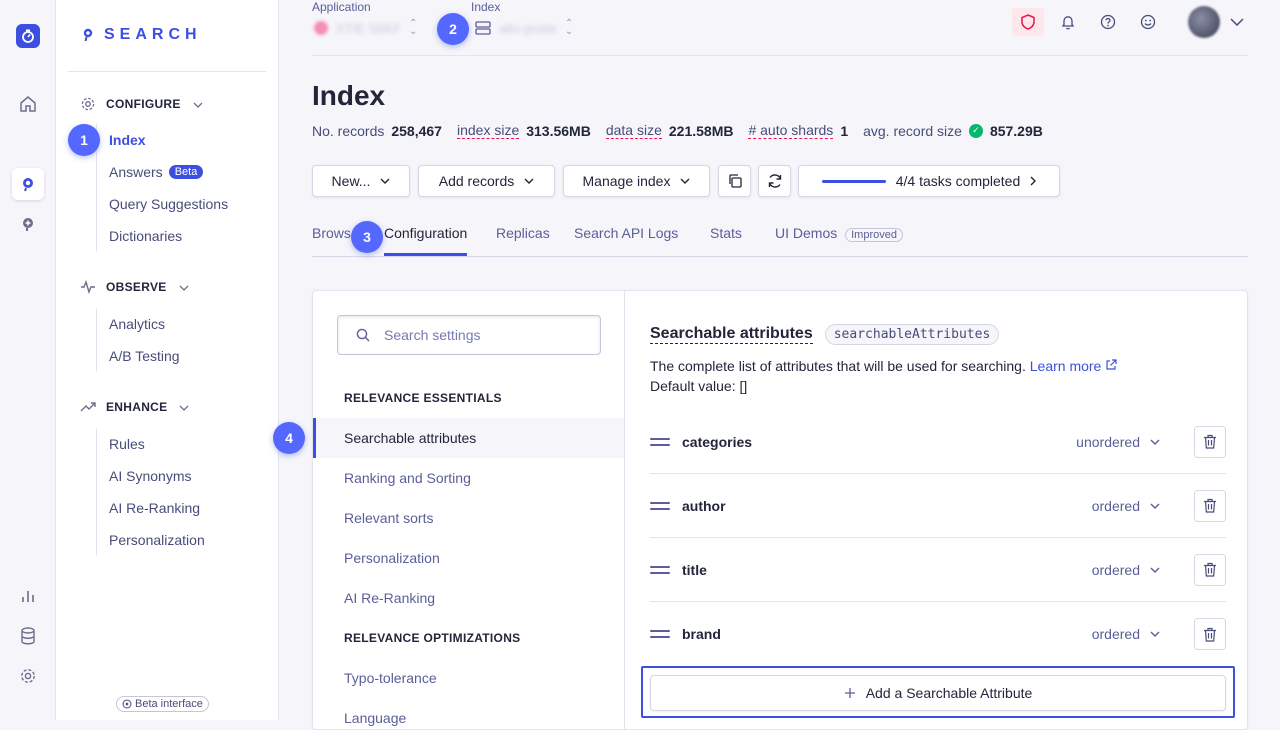 The height and width of the screenshot is (730, 1280). Describe the element at coordinates (938, 442) in the screenshot. I see `attribute-row: categories unordered` at that location.